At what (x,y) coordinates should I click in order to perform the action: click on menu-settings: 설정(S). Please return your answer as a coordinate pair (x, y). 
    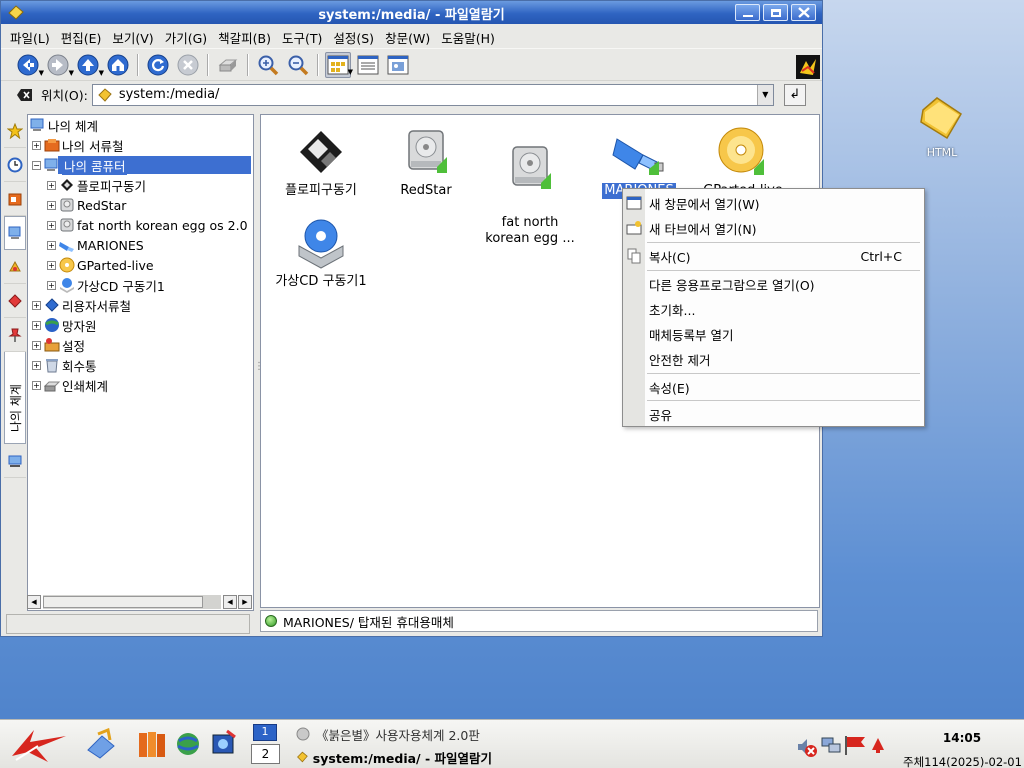
    Looking at the image, I should click on (353, 36).